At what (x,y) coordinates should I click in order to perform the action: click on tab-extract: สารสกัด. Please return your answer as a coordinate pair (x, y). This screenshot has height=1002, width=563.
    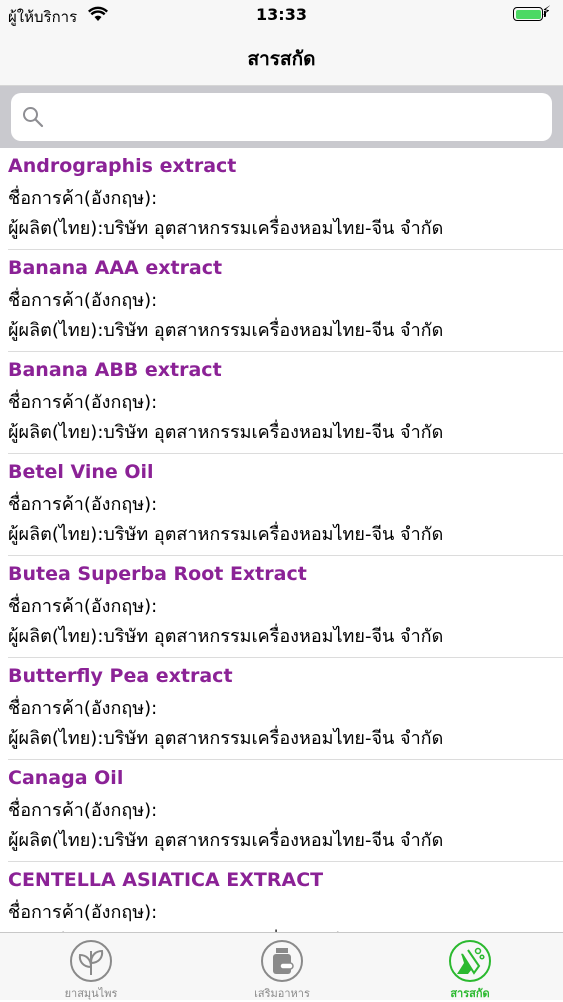
    Looking at the image, I should click on (470, 967).